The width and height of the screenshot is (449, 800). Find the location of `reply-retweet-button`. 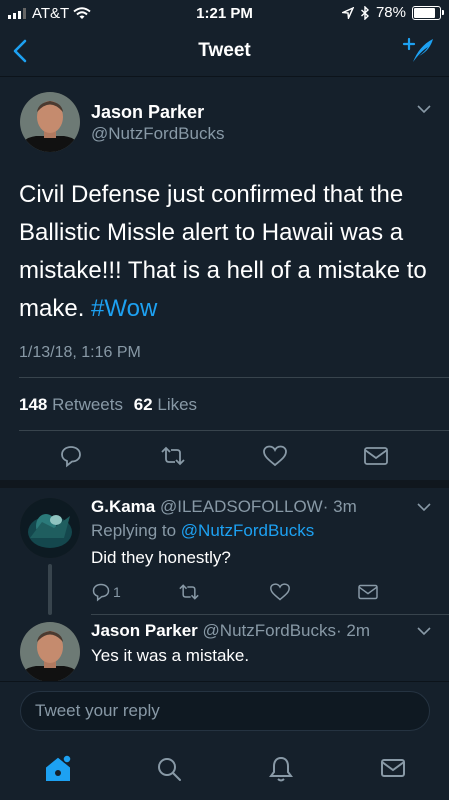

reply-retweet-button is located at coordinates (189, 592).